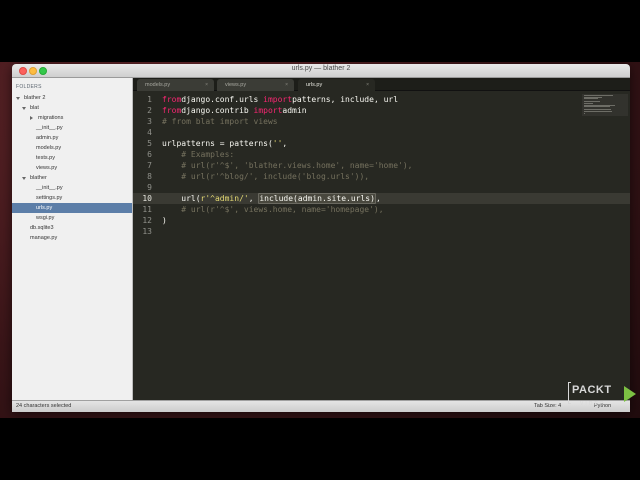 The image size is (640, 480). Describe the element at coordinates (149, 187) in the screenshot. I see `line-number: 9` at that location.